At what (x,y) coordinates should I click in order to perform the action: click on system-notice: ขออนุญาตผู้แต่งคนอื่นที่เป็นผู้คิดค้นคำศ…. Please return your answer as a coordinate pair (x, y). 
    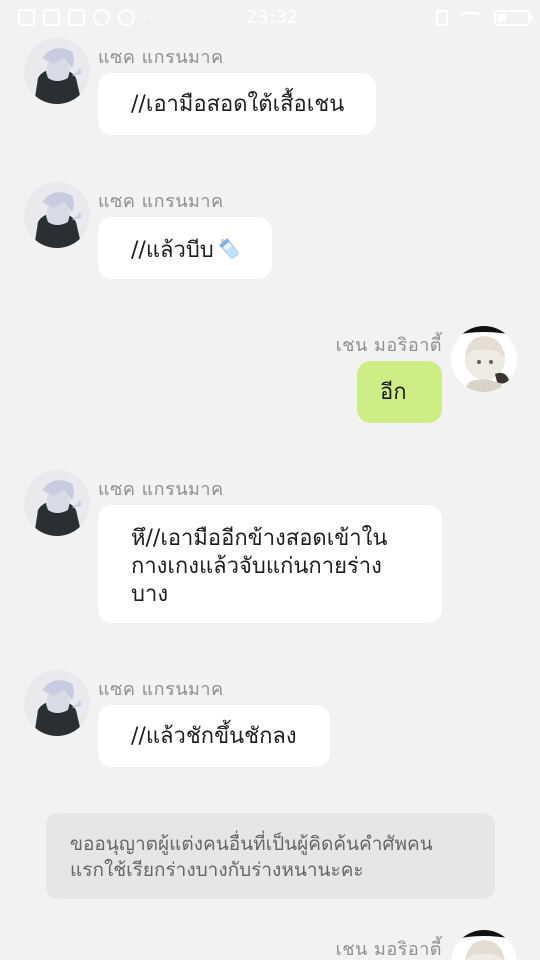
    Looking at the image, I should click on (270, 856).